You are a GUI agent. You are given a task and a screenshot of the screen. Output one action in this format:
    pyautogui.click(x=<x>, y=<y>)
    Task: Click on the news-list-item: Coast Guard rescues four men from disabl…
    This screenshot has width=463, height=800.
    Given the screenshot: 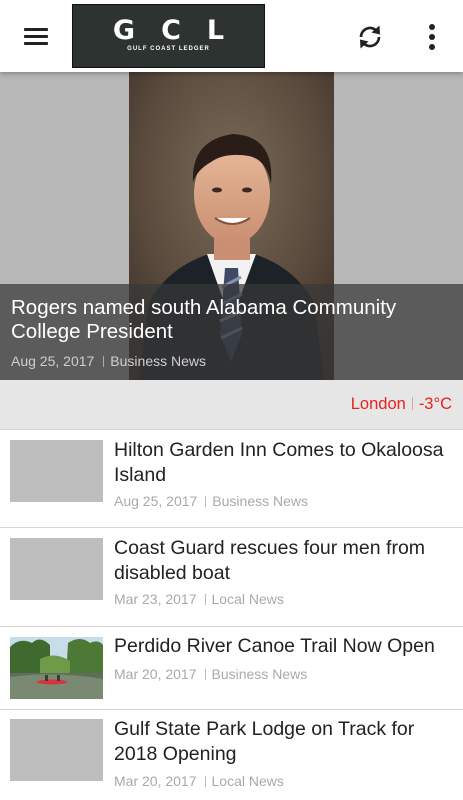 What is the action you would take?
    pyautogui.click(x=231, y=577)
    